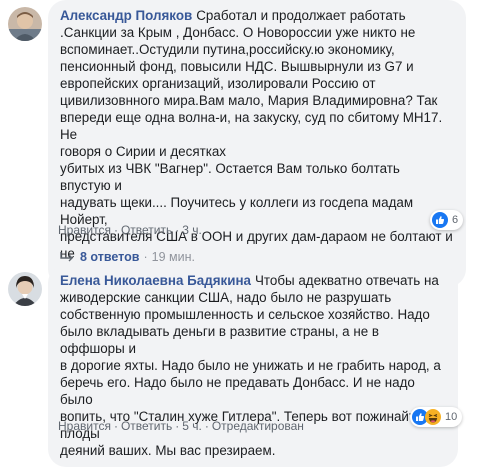 The height and width of the screenshot is (467, 499). I want to click on reaction-count: 6, so click(455, 220).